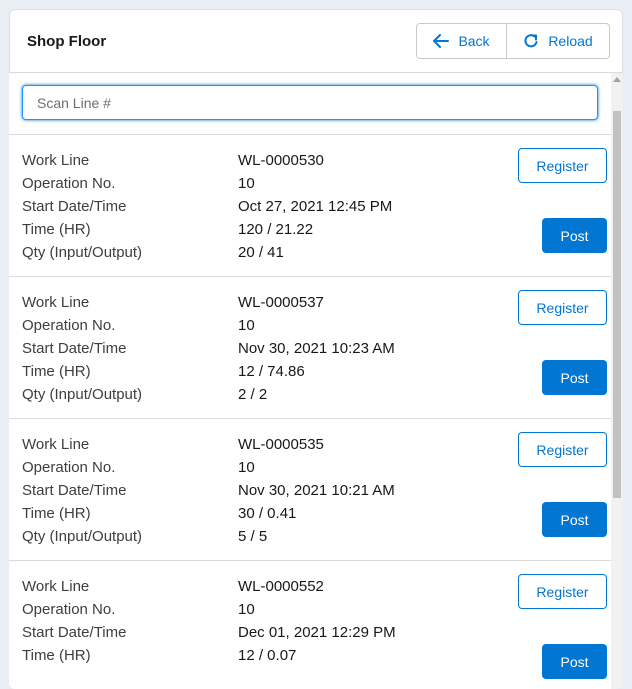 The width and height of the screenshot is (632, 689). What do you see at coordinates (316, 41) in the screenshot?
I see `card-header: Shop Floor Back Reload` at bounding box center [316, 41].